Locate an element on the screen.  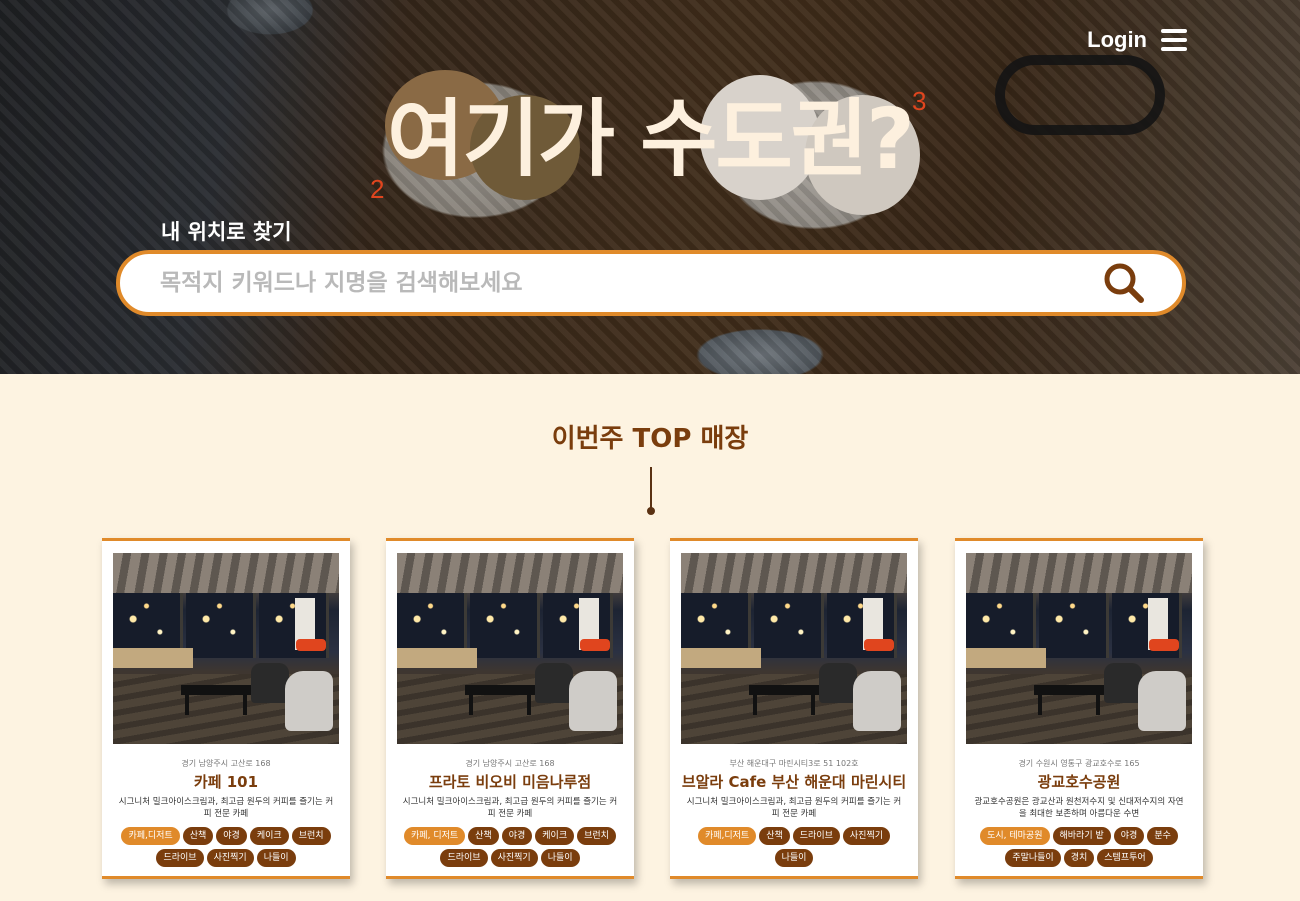
store-address: 부산 해운대구 마린시티3로 51 102호 is located at coordinates (794, 763).